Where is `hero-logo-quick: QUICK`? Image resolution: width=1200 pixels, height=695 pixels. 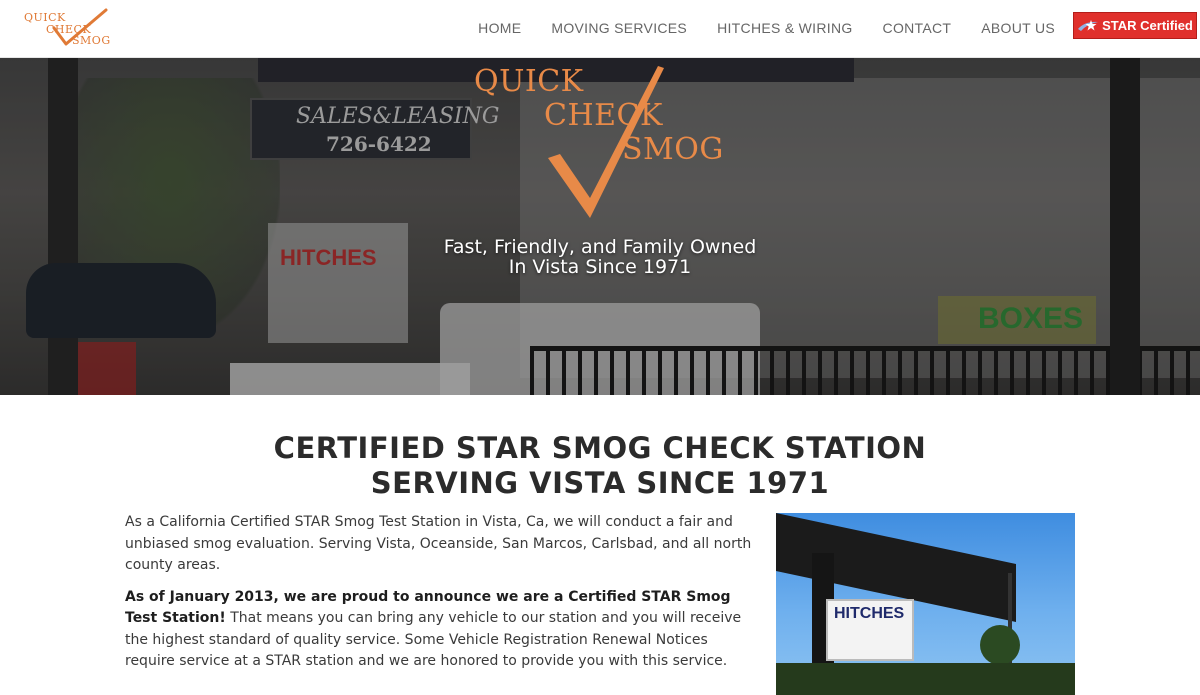
hero-logo-quick: QUICK is located at coordinates (529, 81).